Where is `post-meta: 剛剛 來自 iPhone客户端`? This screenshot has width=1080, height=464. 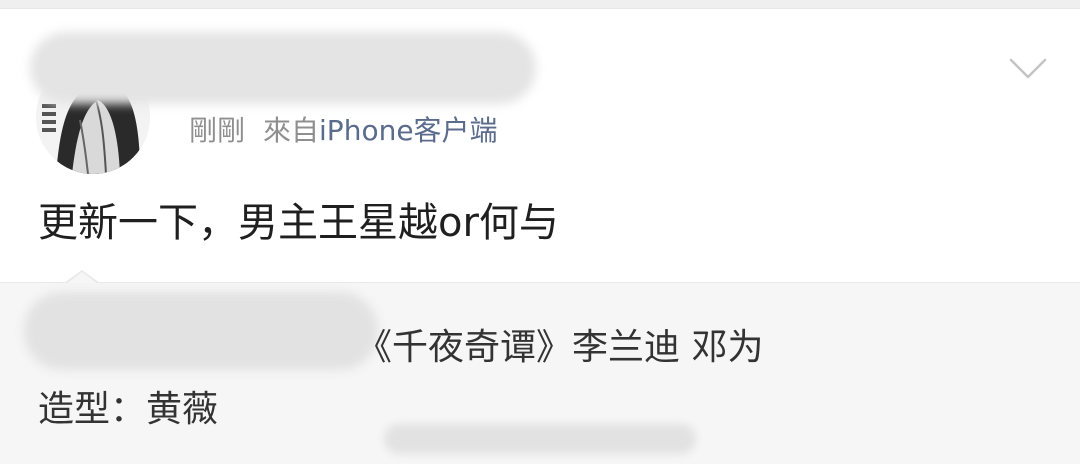 post-meta: 剛剛 來自 iPhone客户端 is located at coordinates (343, 129).